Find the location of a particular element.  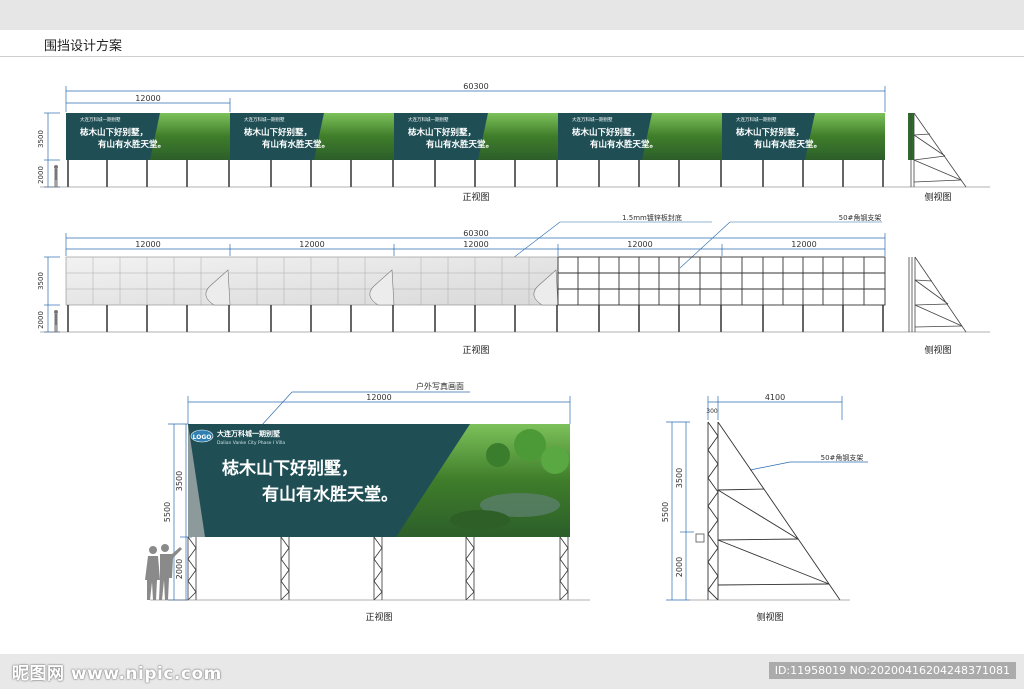

row2-callout-frame: 50#角钢支架 is located at coordinates (860, 217).